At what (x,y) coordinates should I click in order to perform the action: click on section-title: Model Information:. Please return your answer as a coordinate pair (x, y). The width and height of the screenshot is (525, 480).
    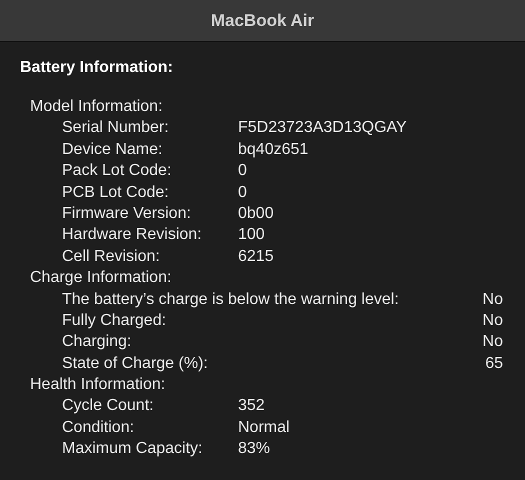
    Looking at the image, I should click on (96, 107).